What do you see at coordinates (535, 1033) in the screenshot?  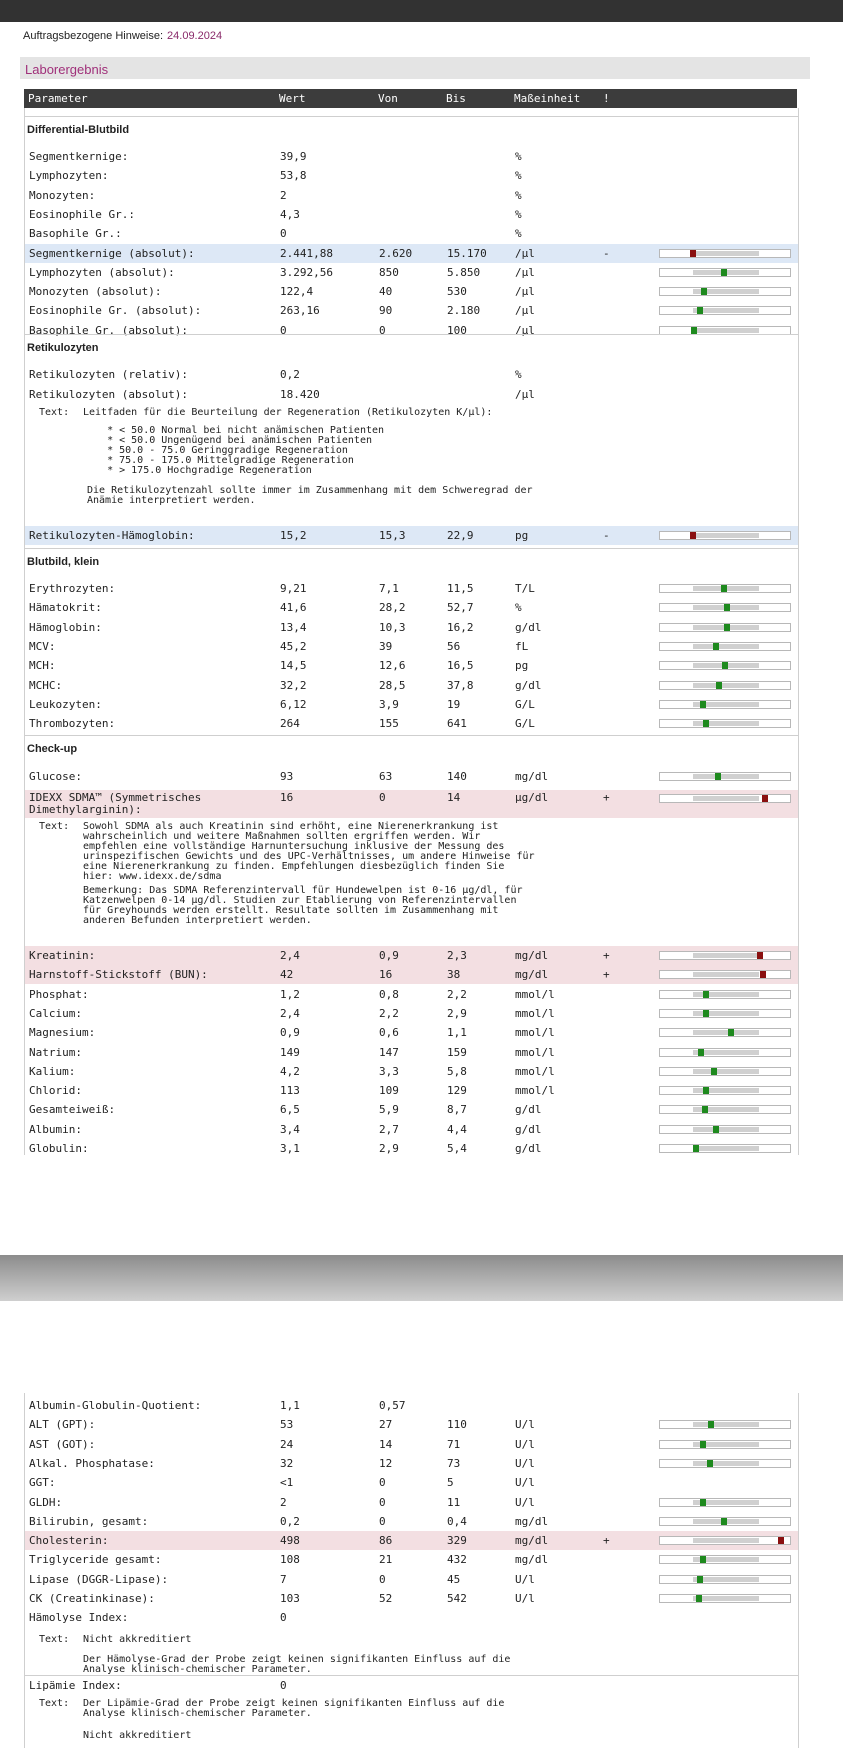 I see `unit: mmol/l` at bounding box center [535, 1033].